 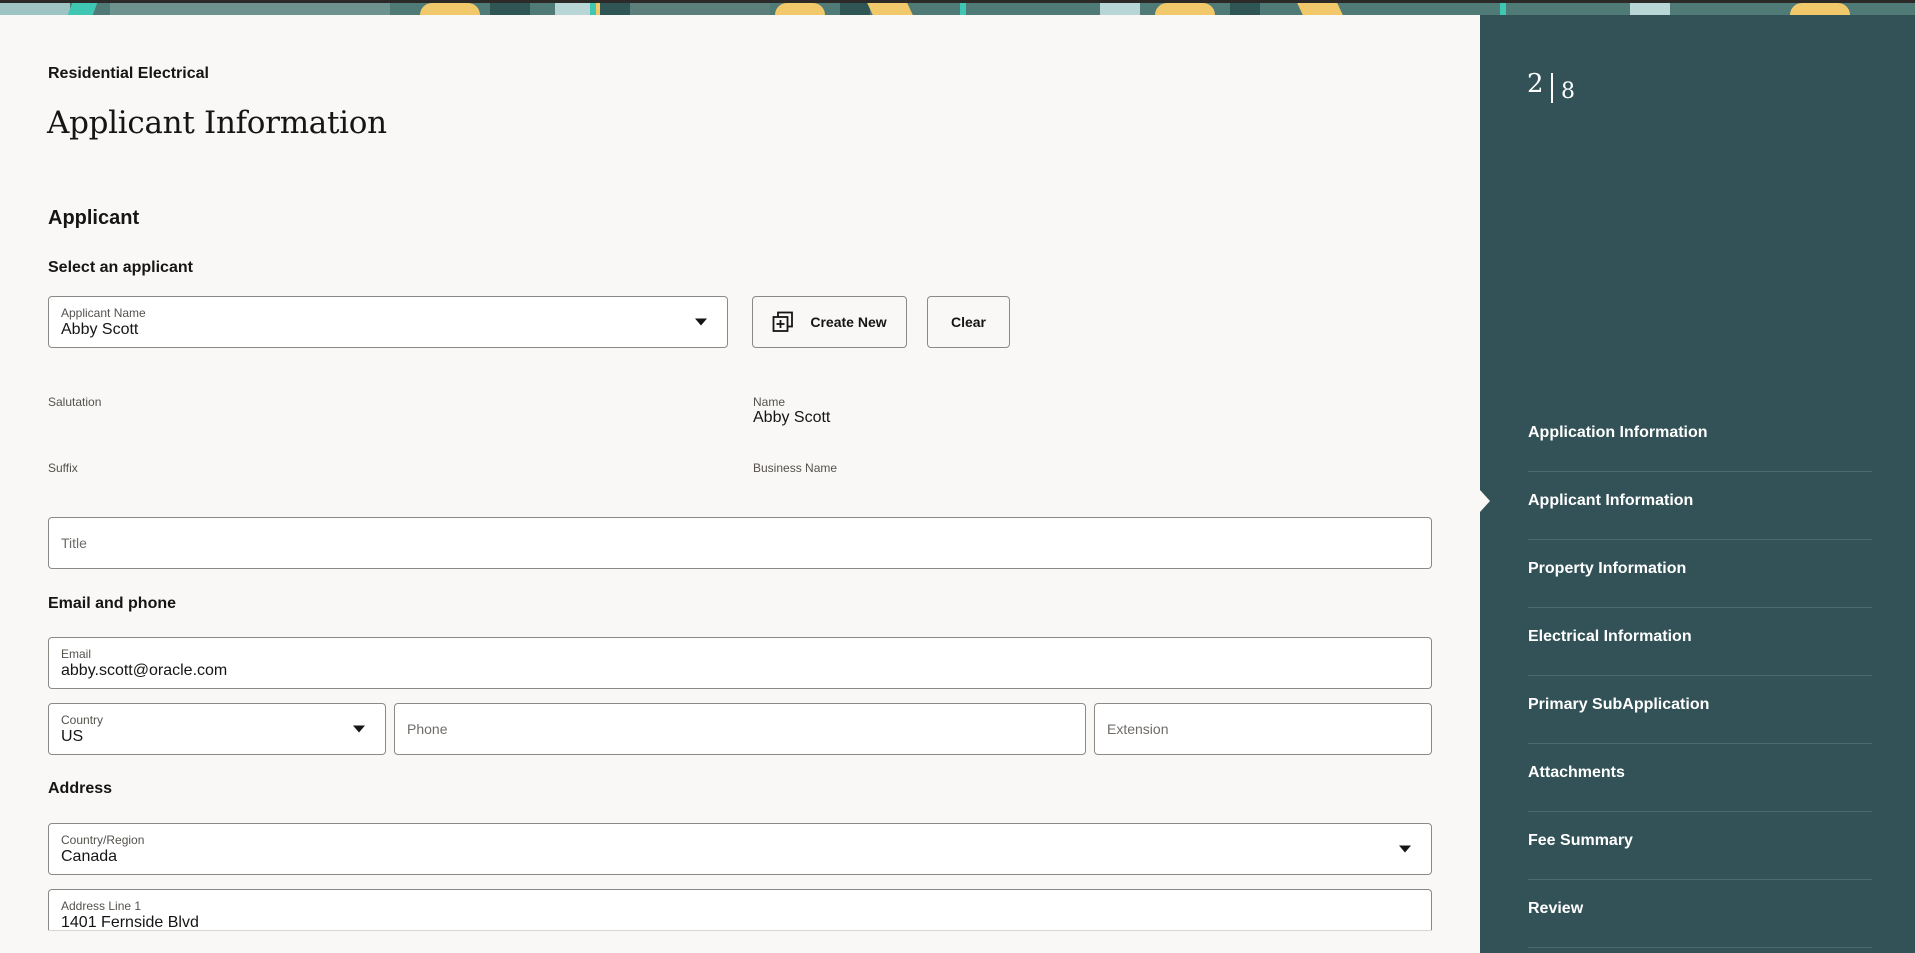 I want to click on step-attachments: Attachments, so click(x=1700, y=778).